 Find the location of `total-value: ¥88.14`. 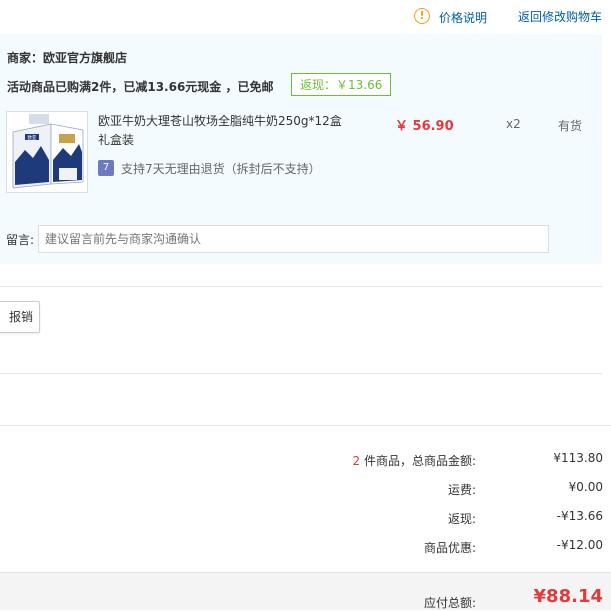

total-value: ¥88.14 is located at coordinates (568, 596).